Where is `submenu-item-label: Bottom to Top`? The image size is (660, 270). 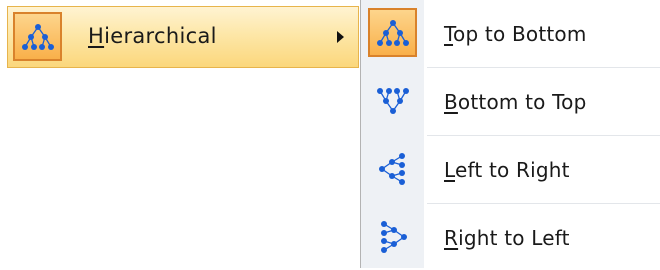
submenu-item-label: Bottom to Top is located at coordinates (515, 102).